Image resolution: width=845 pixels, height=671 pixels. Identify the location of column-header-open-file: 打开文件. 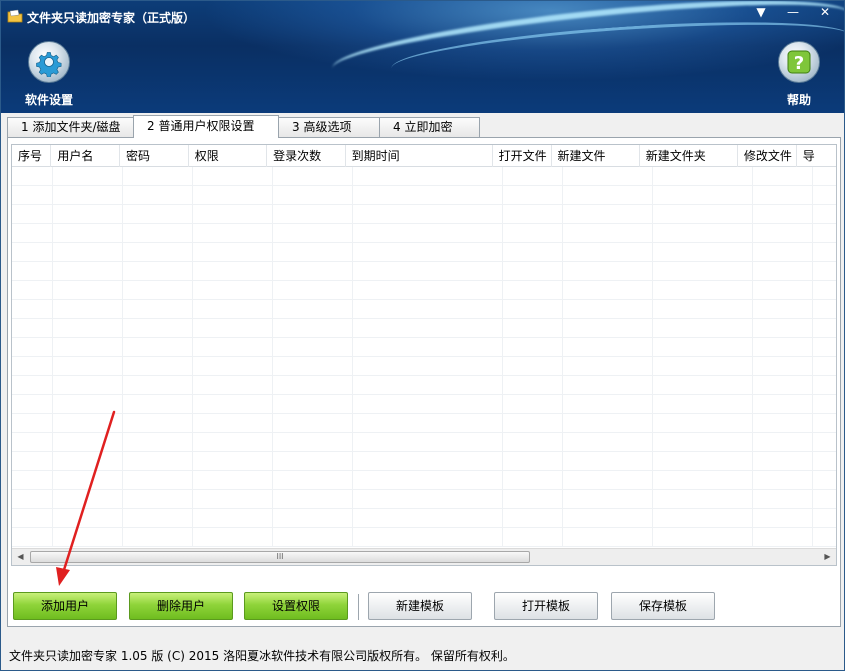
(522, 156).